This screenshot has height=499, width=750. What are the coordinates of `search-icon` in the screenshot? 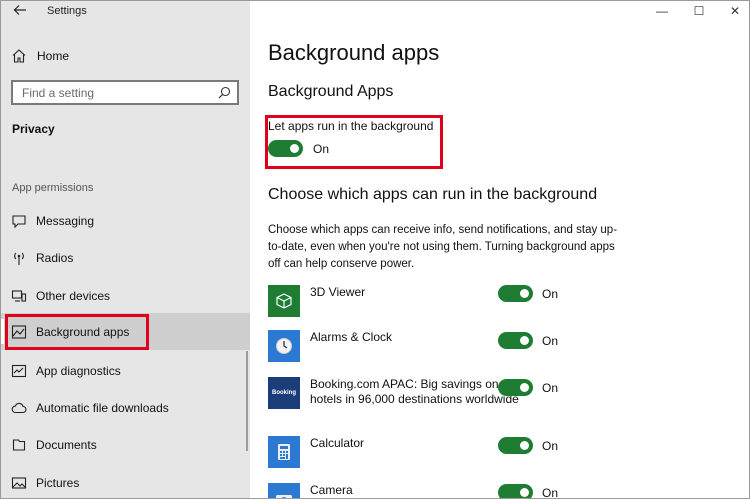 It's located at (224, 92).